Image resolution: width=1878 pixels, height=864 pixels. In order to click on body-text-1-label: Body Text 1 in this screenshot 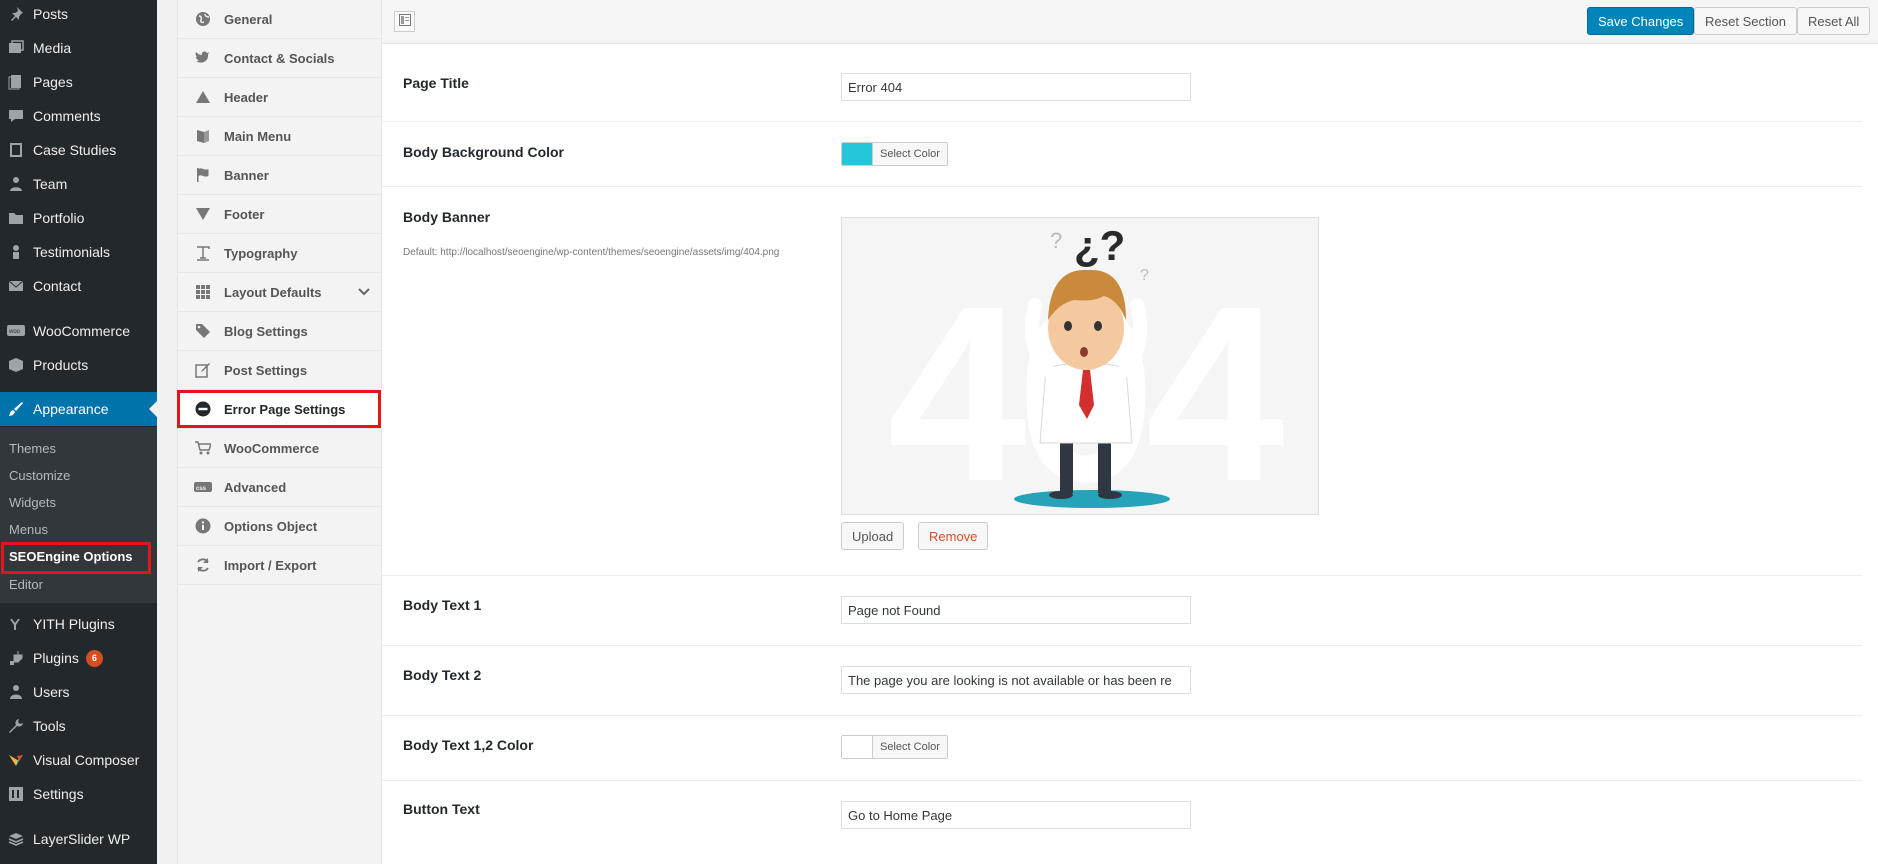, I will do `click(442, 605)`.